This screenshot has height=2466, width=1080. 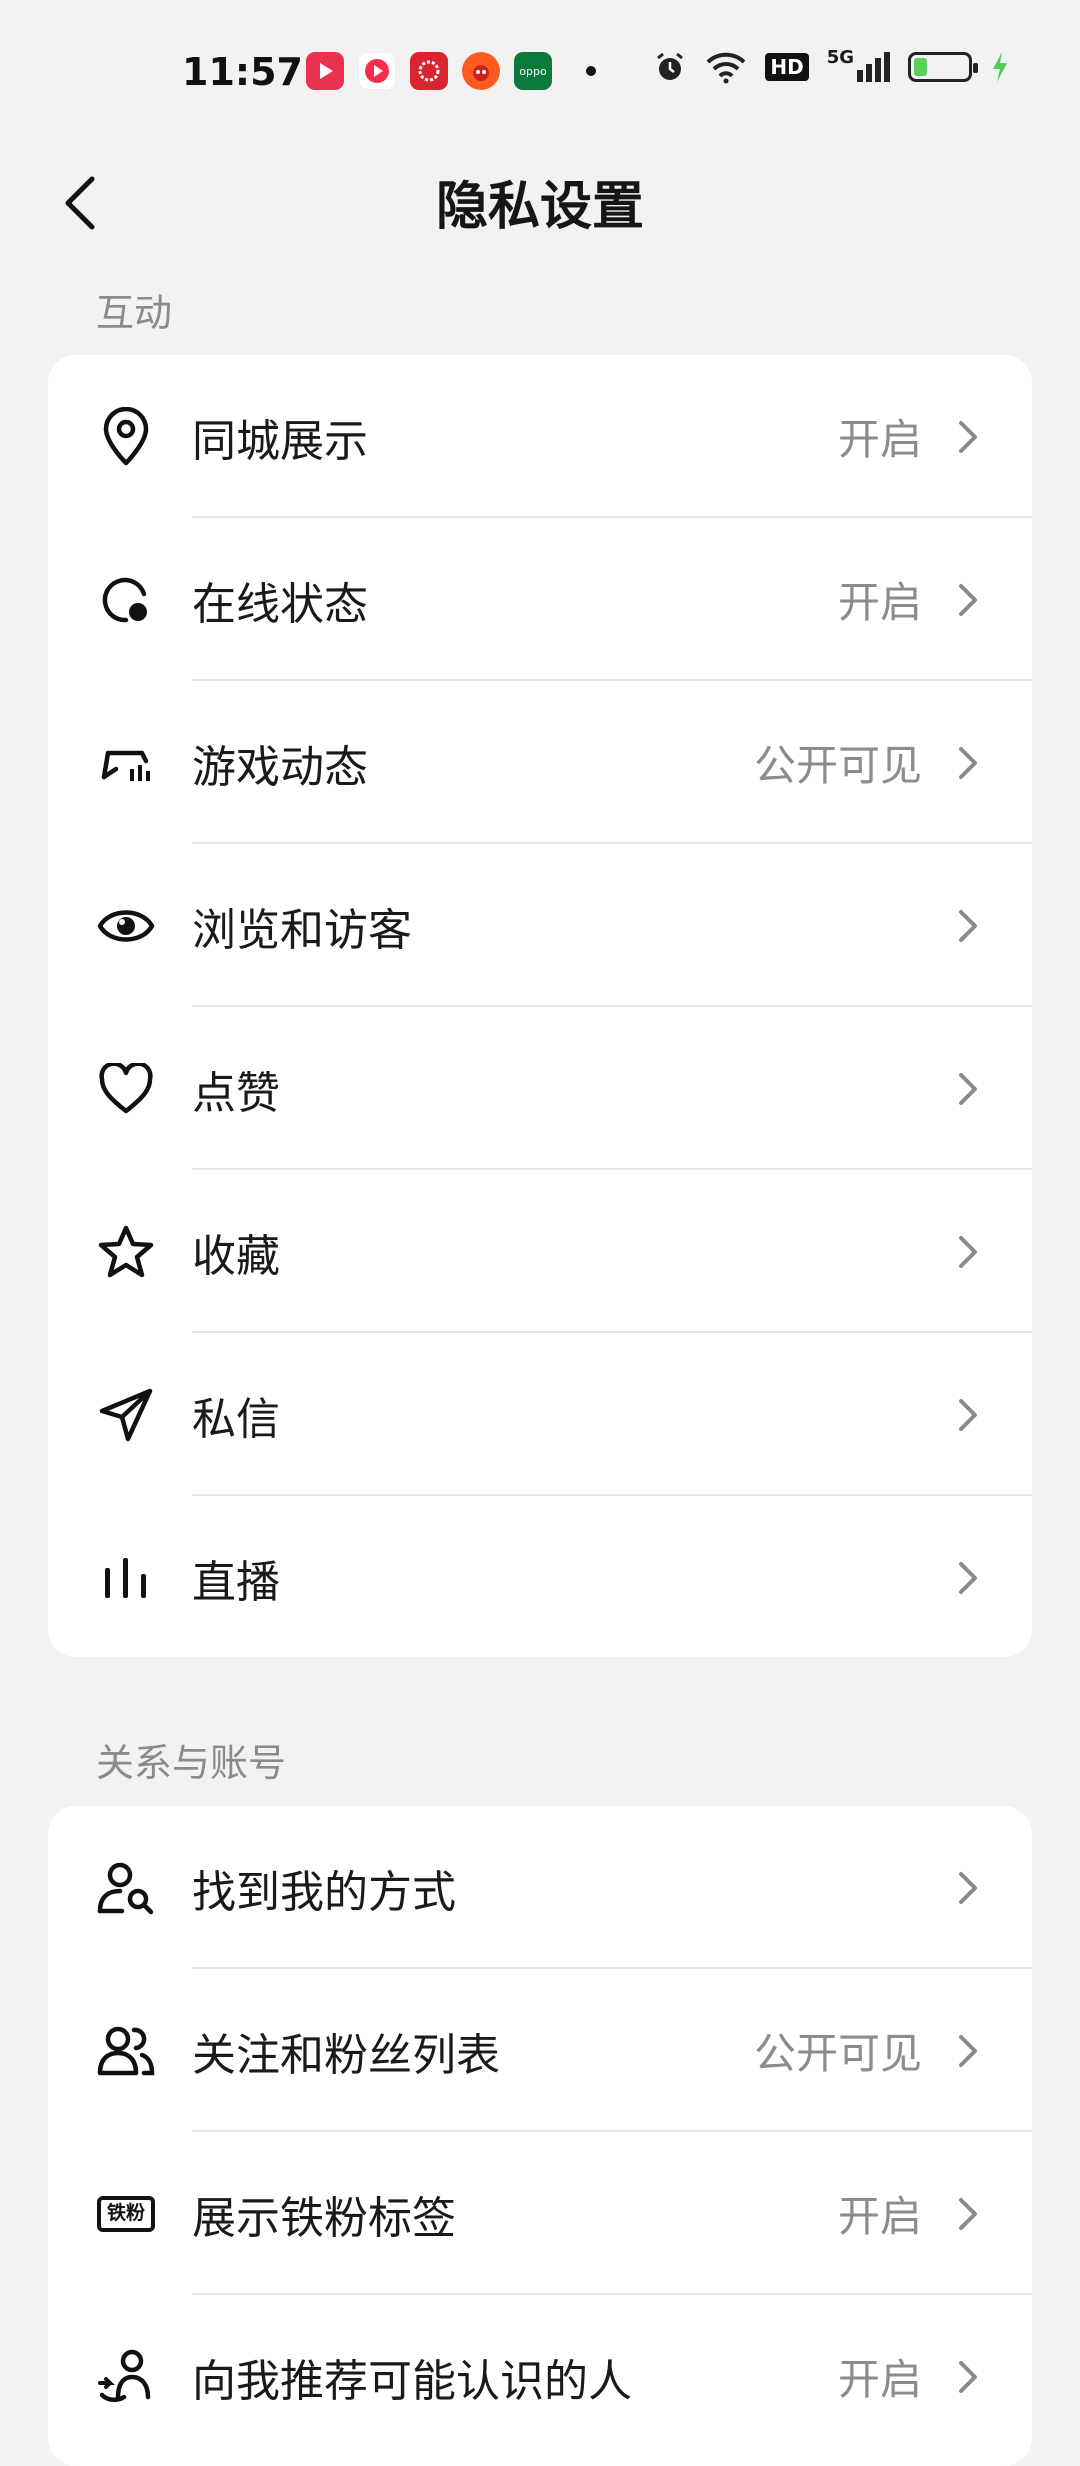 I want to click on charging-icon, so click(x=1000, y=67).